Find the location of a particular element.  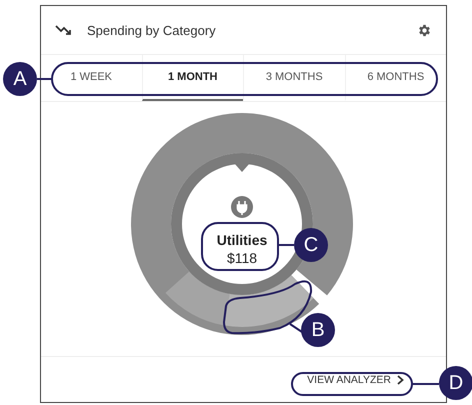

category-amount: $118 is located at coordinates (242, 258).